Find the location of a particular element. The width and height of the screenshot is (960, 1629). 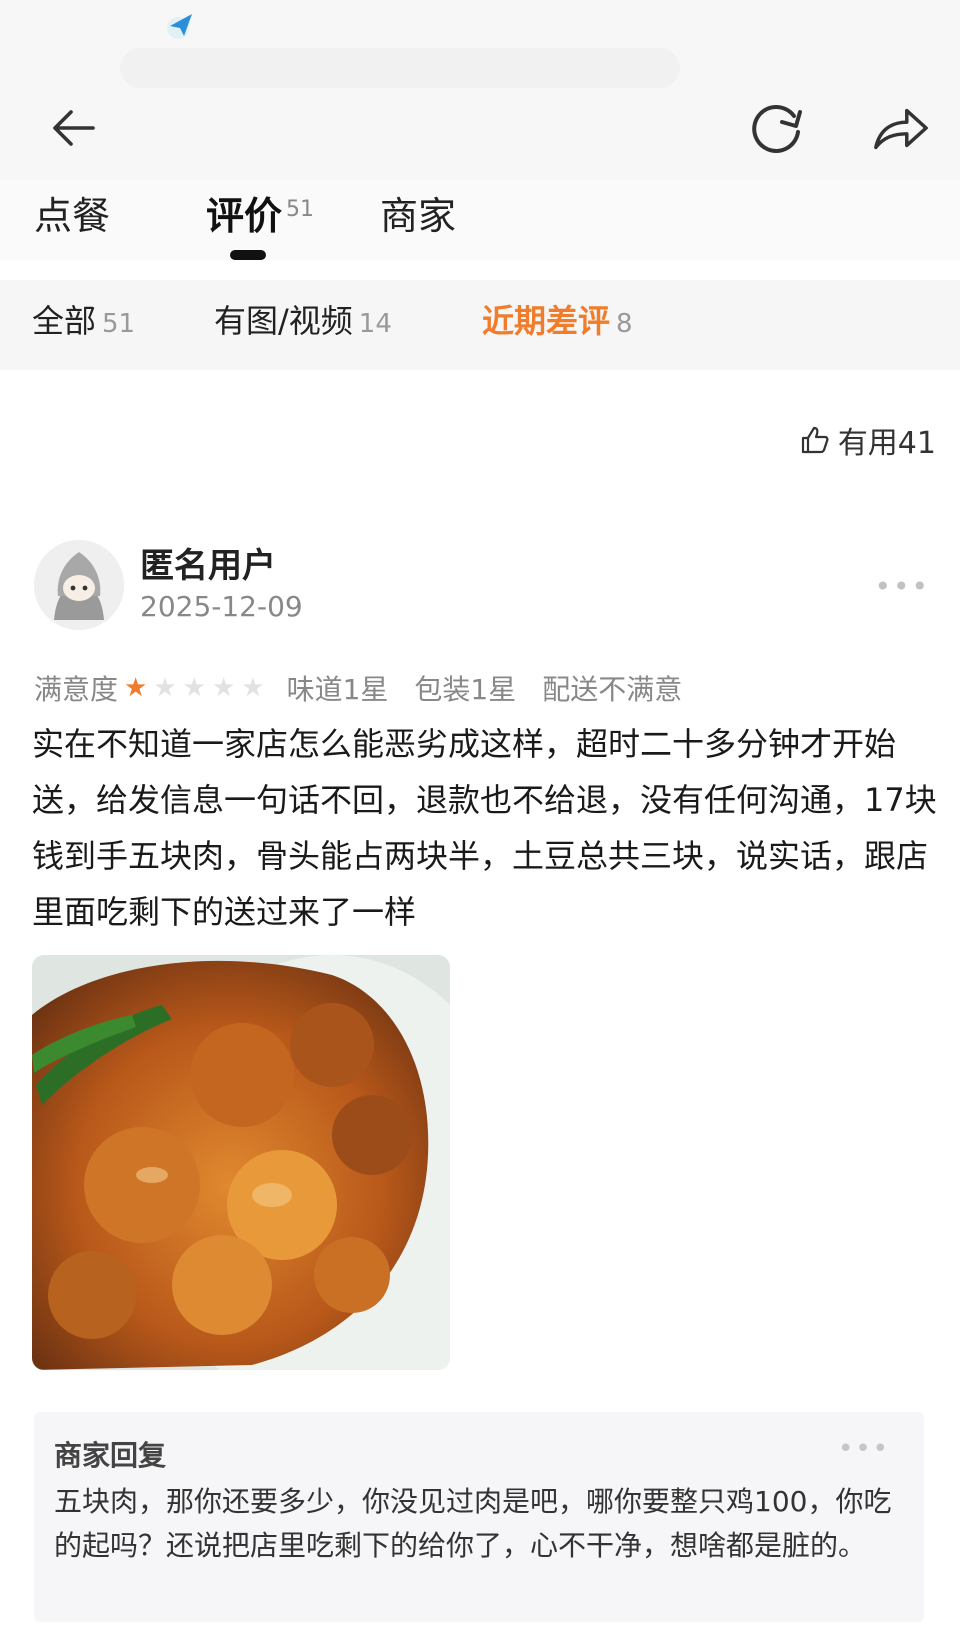

share-icon is located at coordinates (900, 128).